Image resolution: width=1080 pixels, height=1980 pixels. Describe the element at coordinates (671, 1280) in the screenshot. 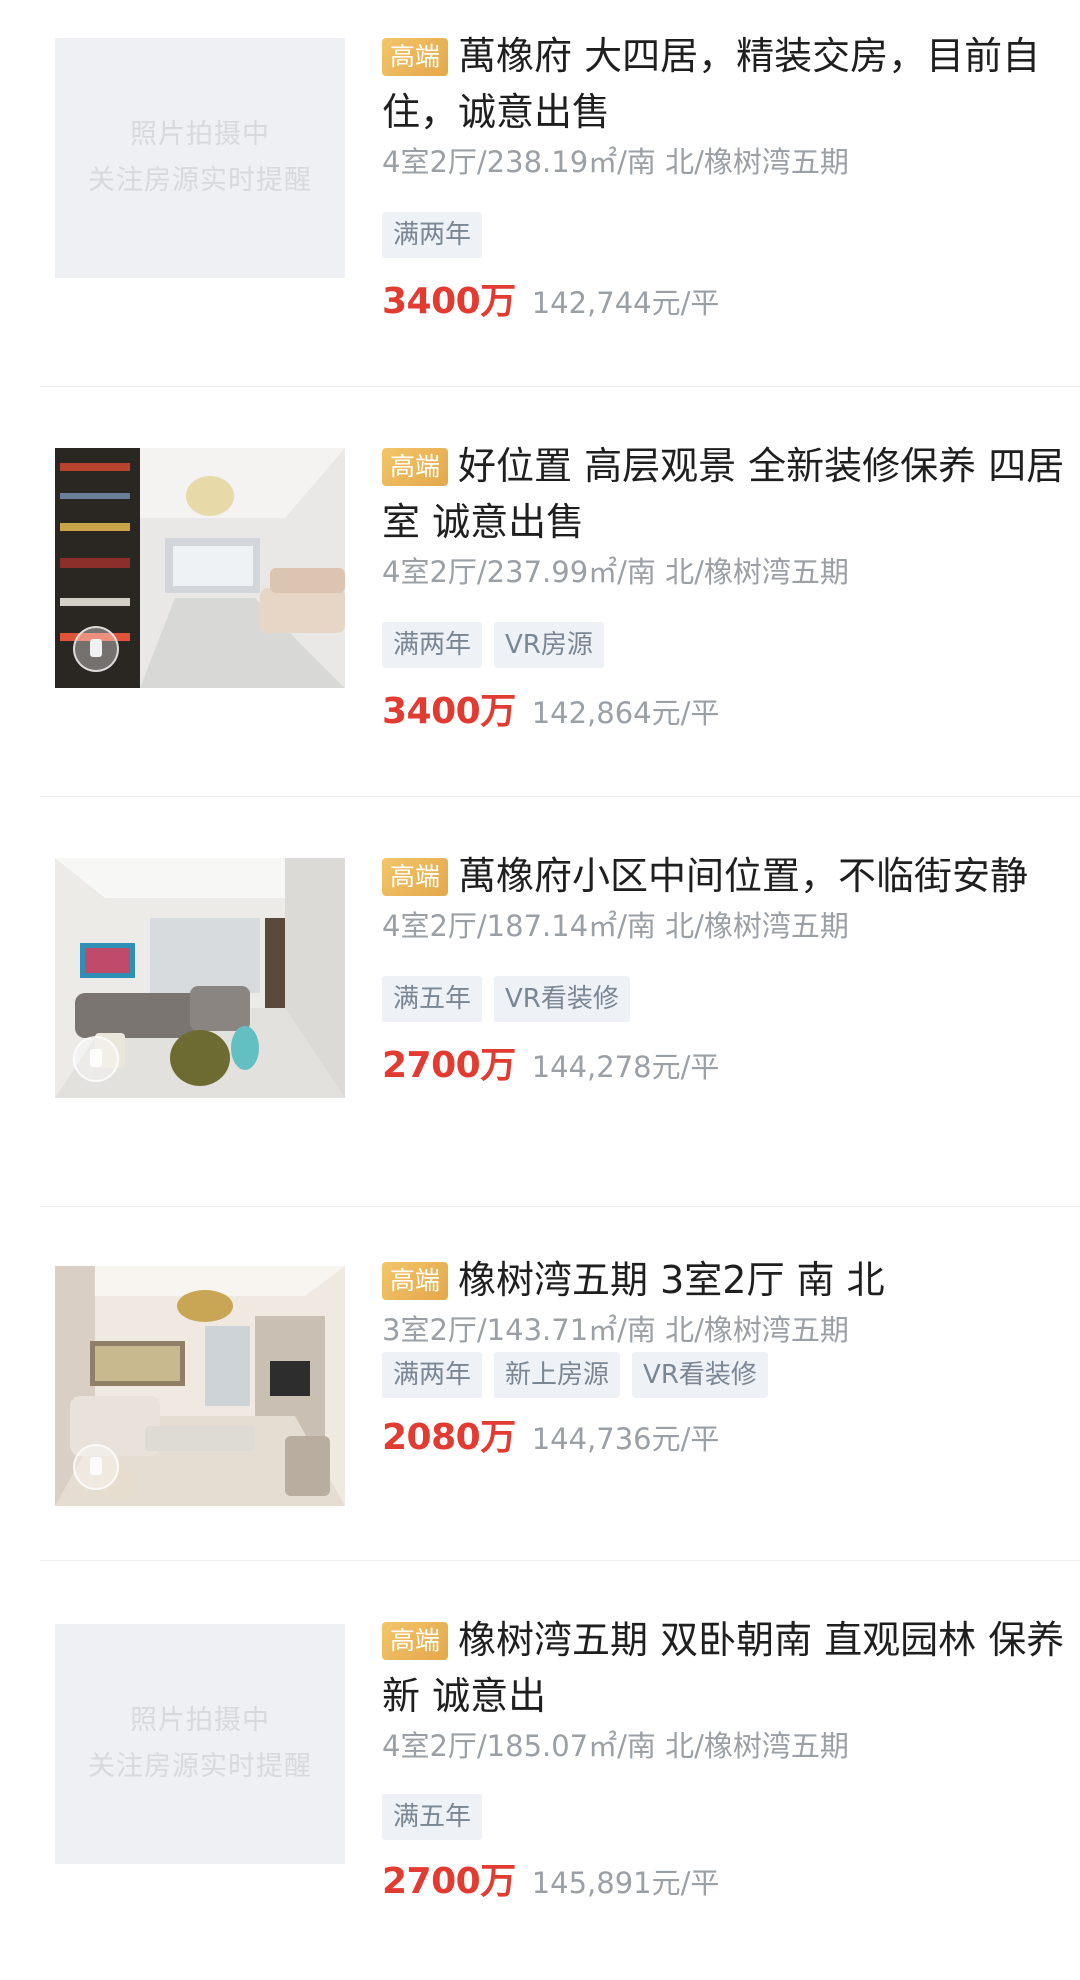

I see `listing-title-text: 橡树湾五期 3室2厅 南 北` at that location.